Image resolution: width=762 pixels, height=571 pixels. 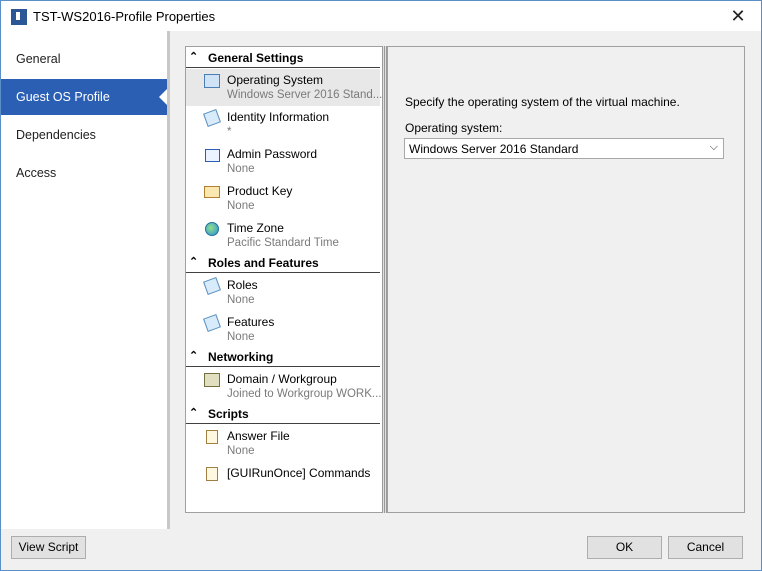 What do you see at coordinates (229, 132) in the screenshot?
I see `setting-value: *` at bounding box center [229, 132].